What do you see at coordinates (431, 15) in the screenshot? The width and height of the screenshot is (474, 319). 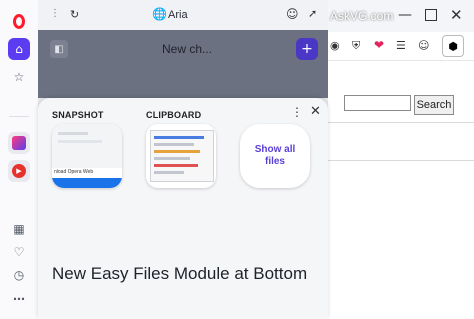 I see `maximize-icon` at bounding box center [431, 15].